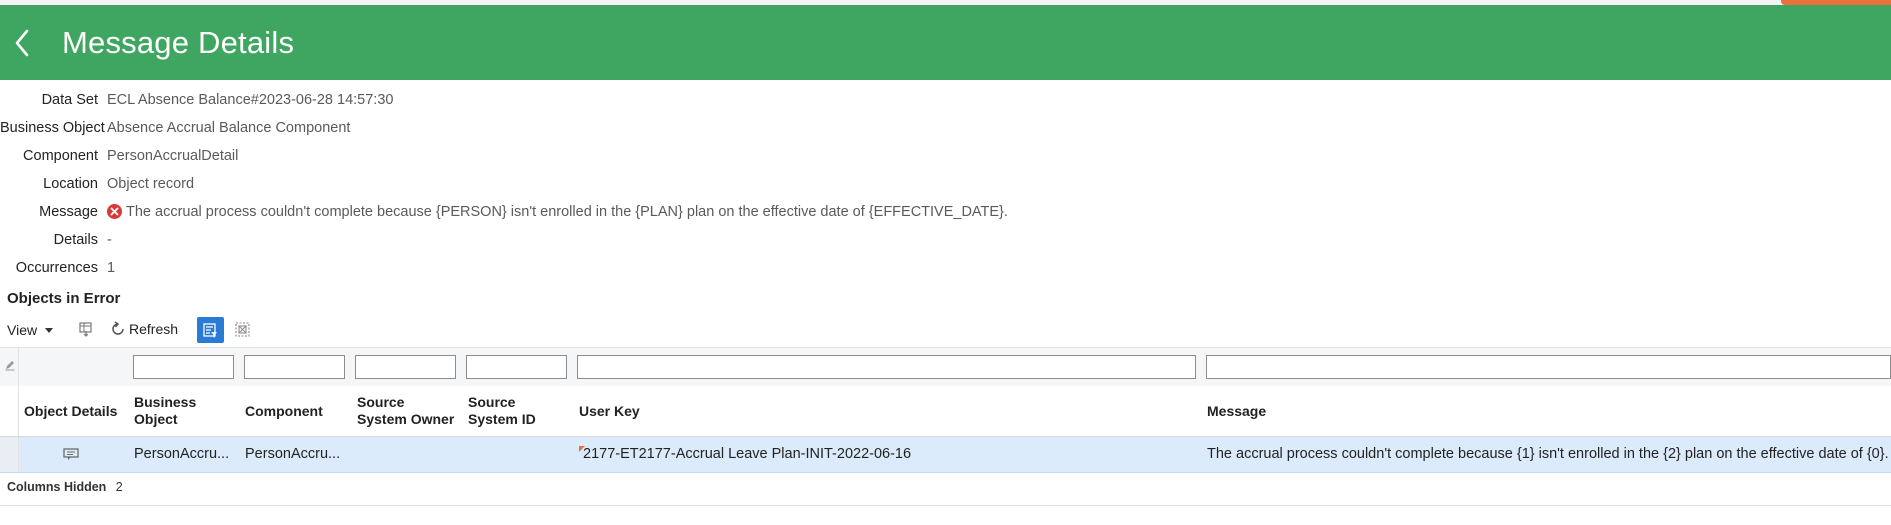 The image size is (1891, 525). I want to click on refresh-label: Refresh, so click(154, 329).